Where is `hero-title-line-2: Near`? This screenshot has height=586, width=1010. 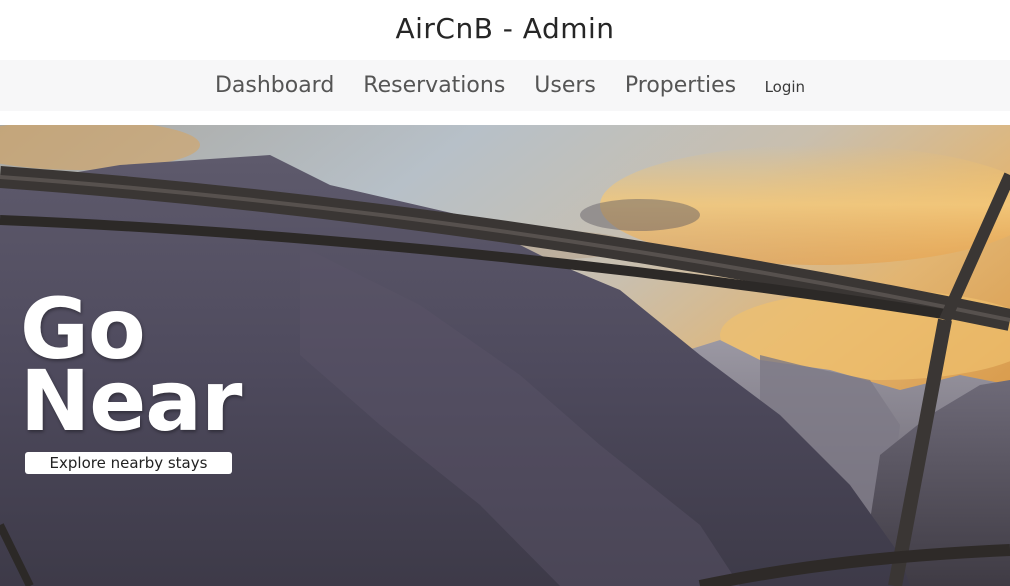 hero-title-line-2: Near is located at coordinates (131, 401).